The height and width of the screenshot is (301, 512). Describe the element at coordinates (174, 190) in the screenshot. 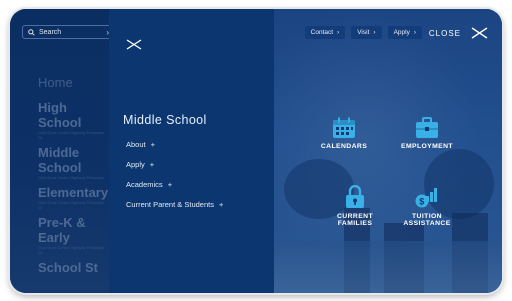

I see `panel-menu-item-academics: Academics +` at that location.